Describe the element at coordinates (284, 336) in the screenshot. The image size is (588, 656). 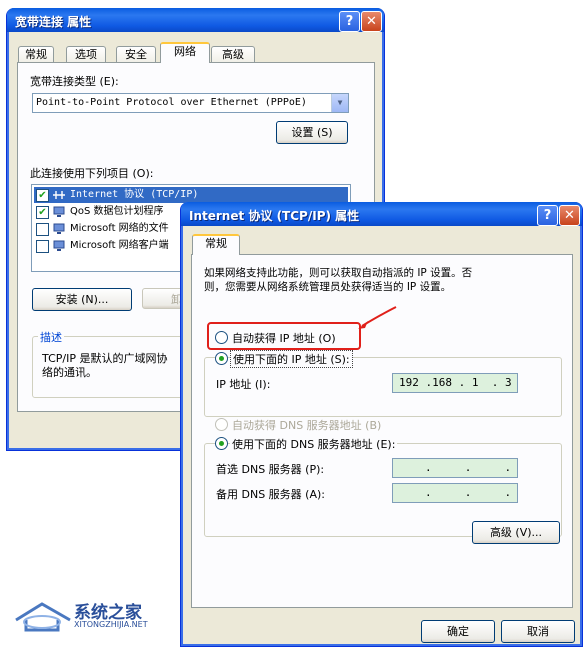
I see `auto-ip-highlight` at that location.